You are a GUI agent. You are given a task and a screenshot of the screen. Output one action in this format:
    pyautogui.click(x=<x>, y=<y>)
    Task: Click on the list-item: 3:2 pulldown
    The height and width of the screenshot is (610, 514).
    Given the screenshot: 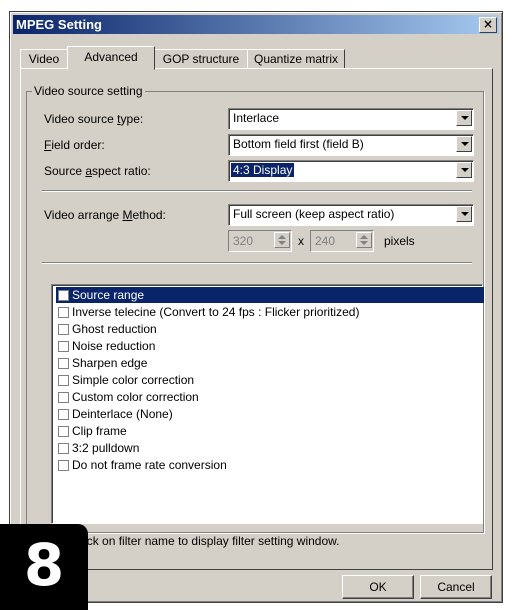 What is the action you would take?
    pyautogui.click(x=97, y=448)
    